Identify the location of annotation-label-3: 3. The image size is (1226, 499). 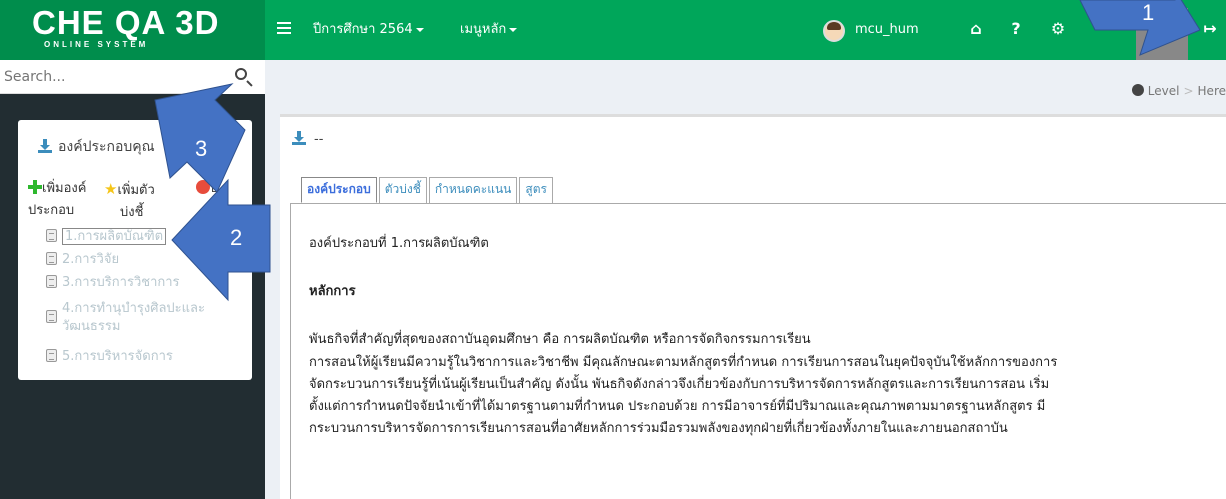
(201, 148).